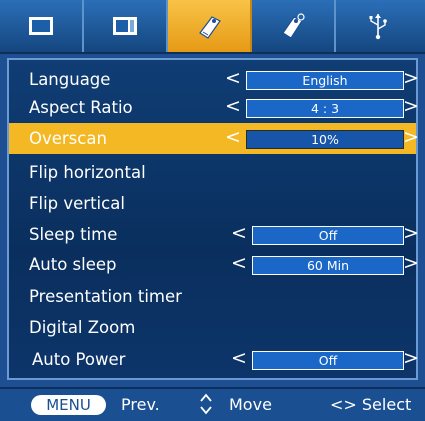  I want to click on help-bar: MENU Prev. Move <> Select, so click(212, 404).